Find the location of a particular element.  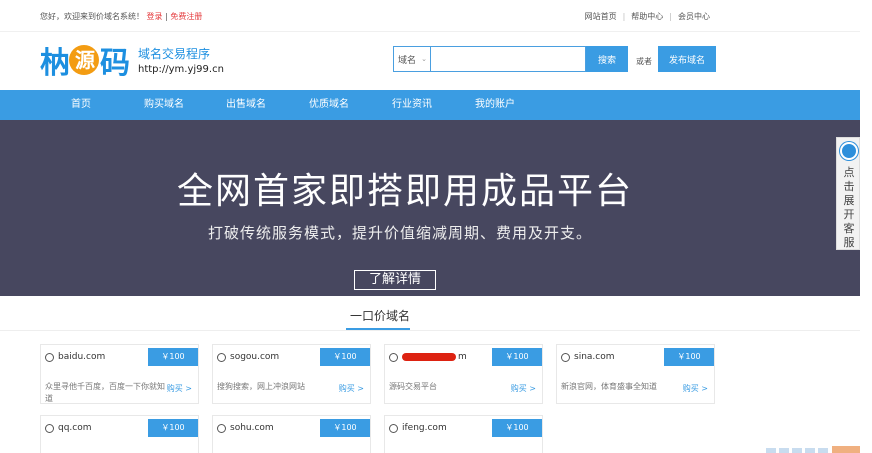

corner-badge is located at coordinates (846, 449).